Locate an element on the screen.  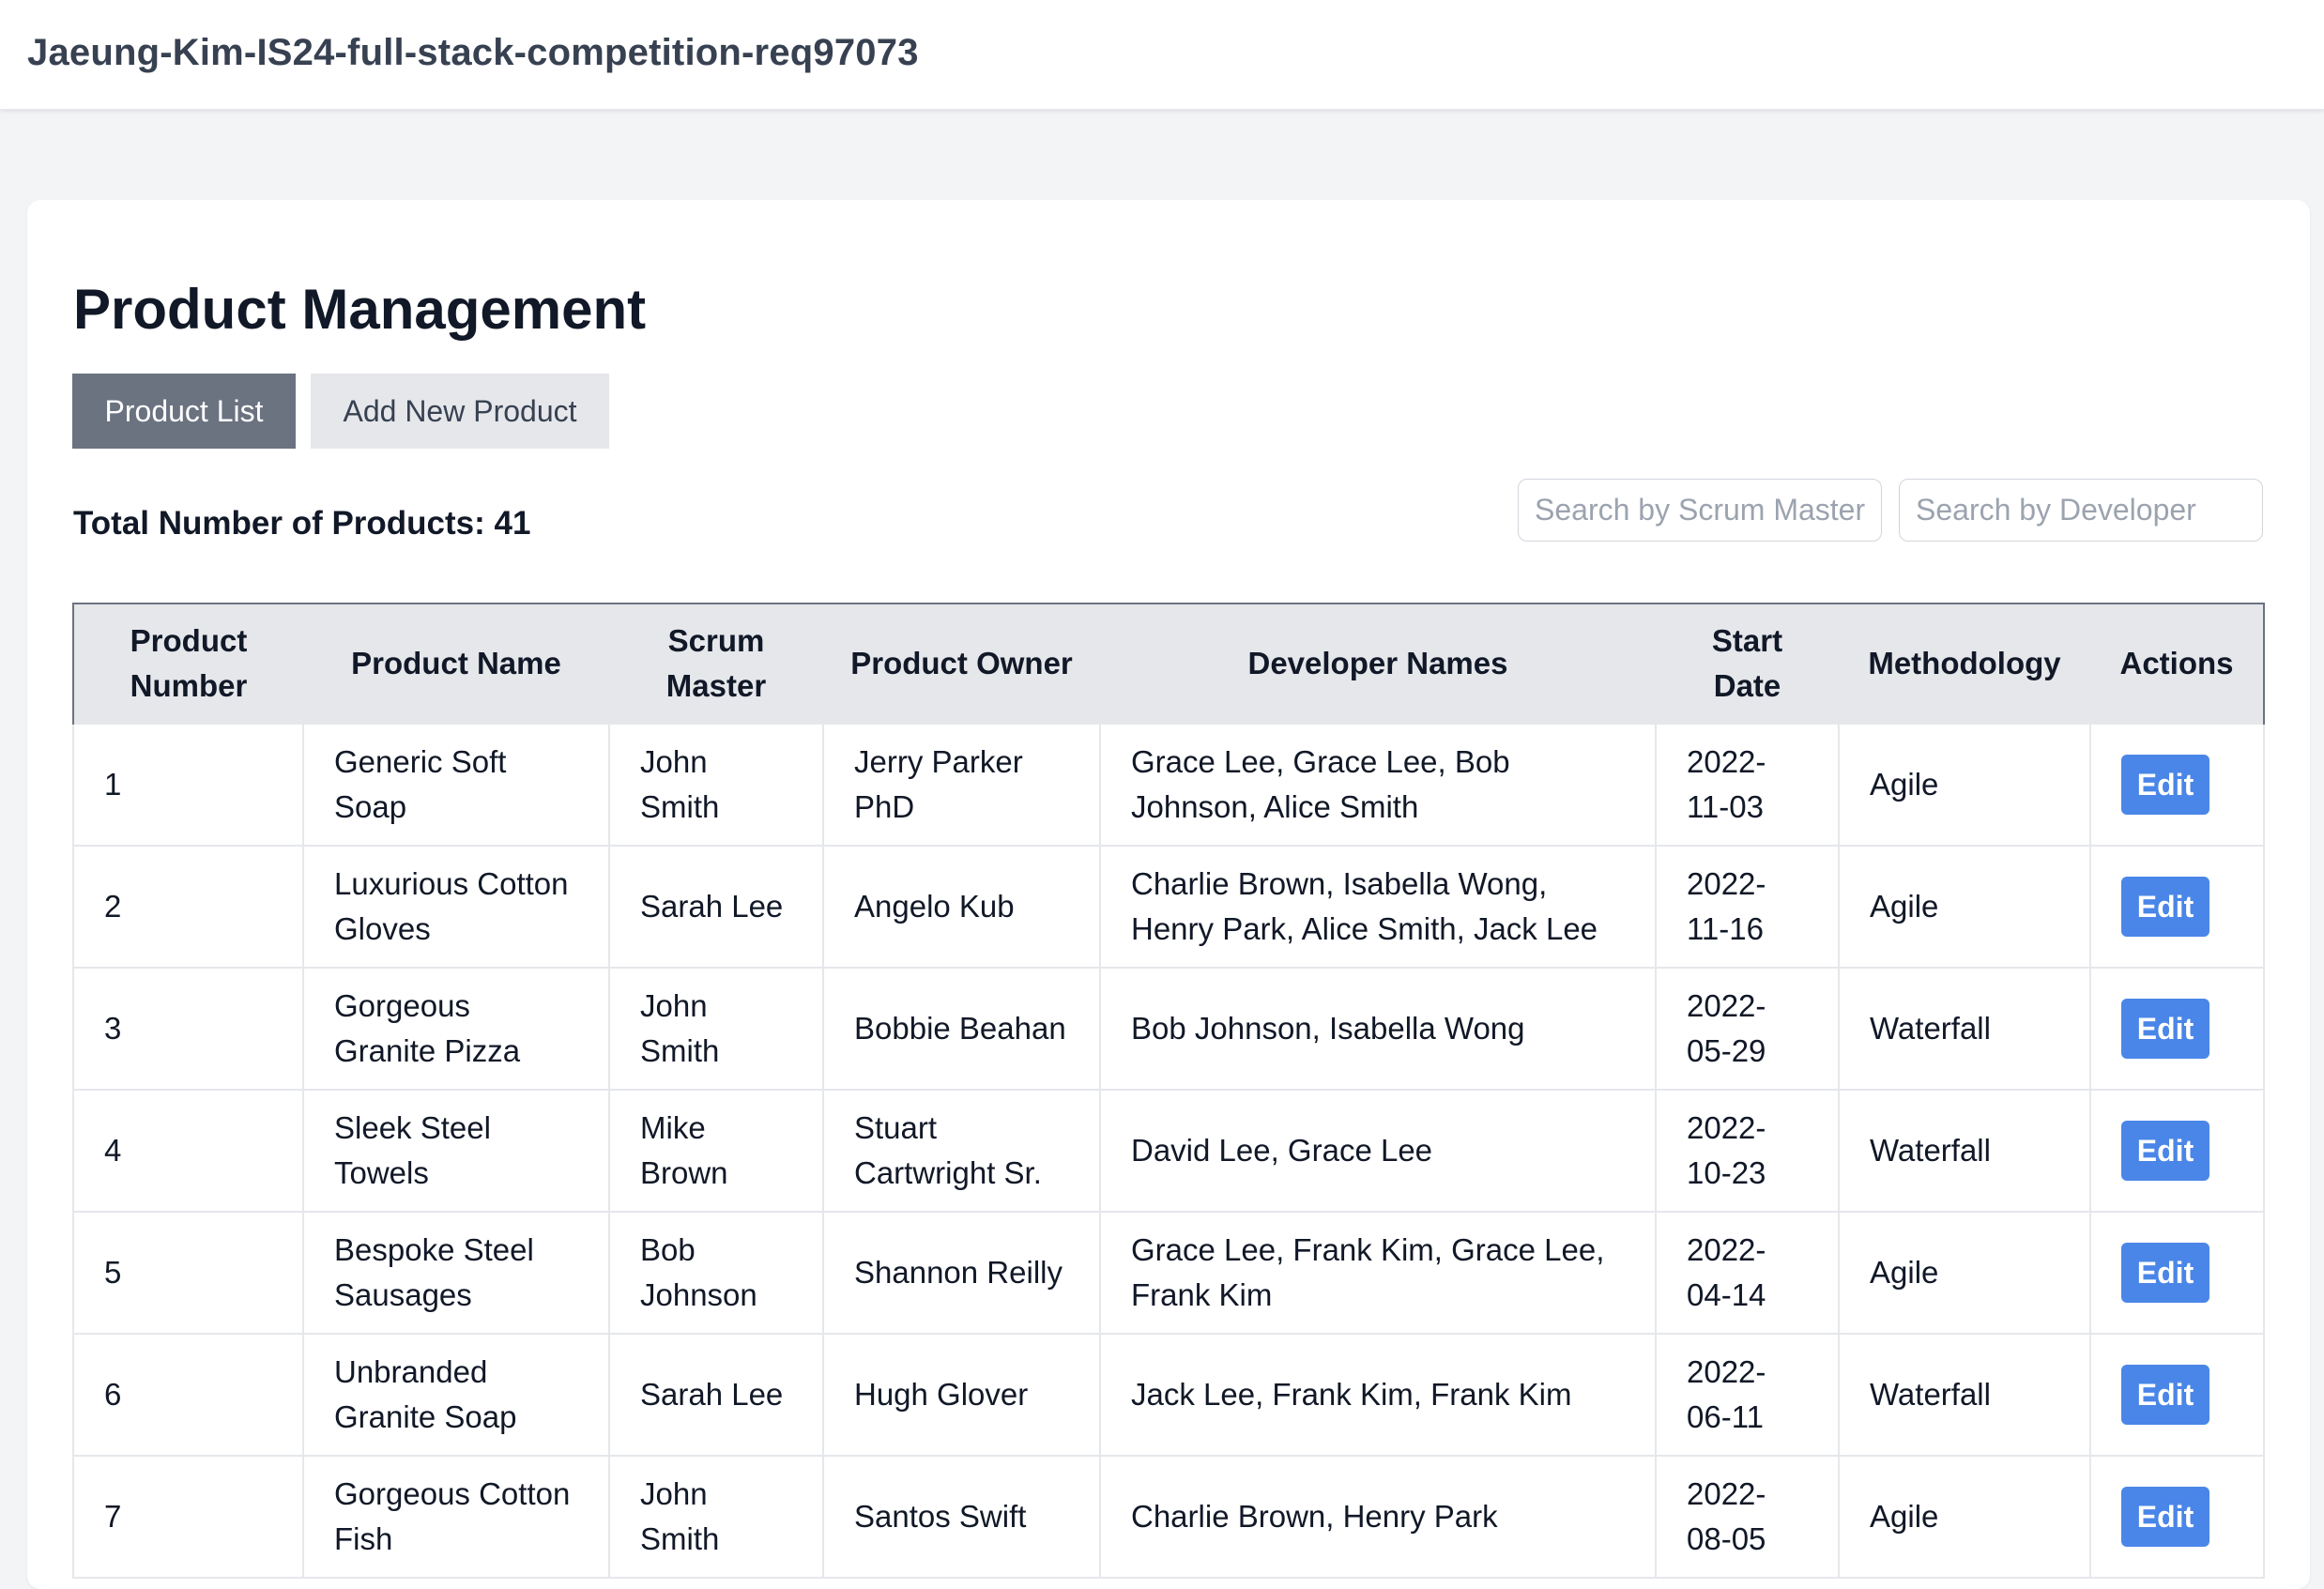
cell-scrum-master: Mike Brown is located at coordinates (716, 1151).